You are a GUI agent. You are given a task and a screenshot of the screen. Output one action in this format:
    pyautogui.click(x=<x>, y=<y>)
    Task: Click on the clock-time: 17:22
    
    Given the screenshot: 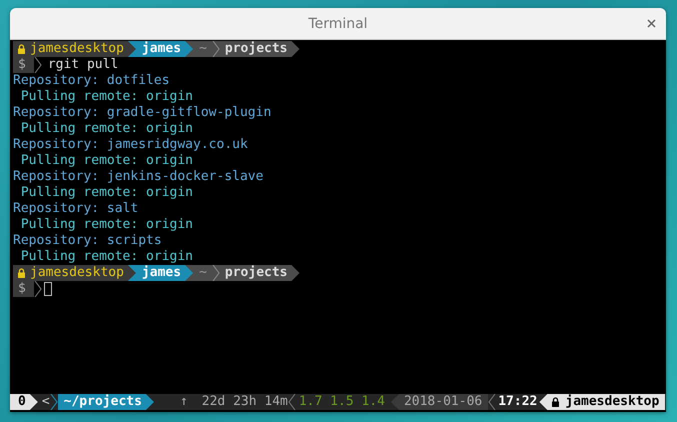 What is the action you would take?
    pyautogui.click(x=517, y=402)
    